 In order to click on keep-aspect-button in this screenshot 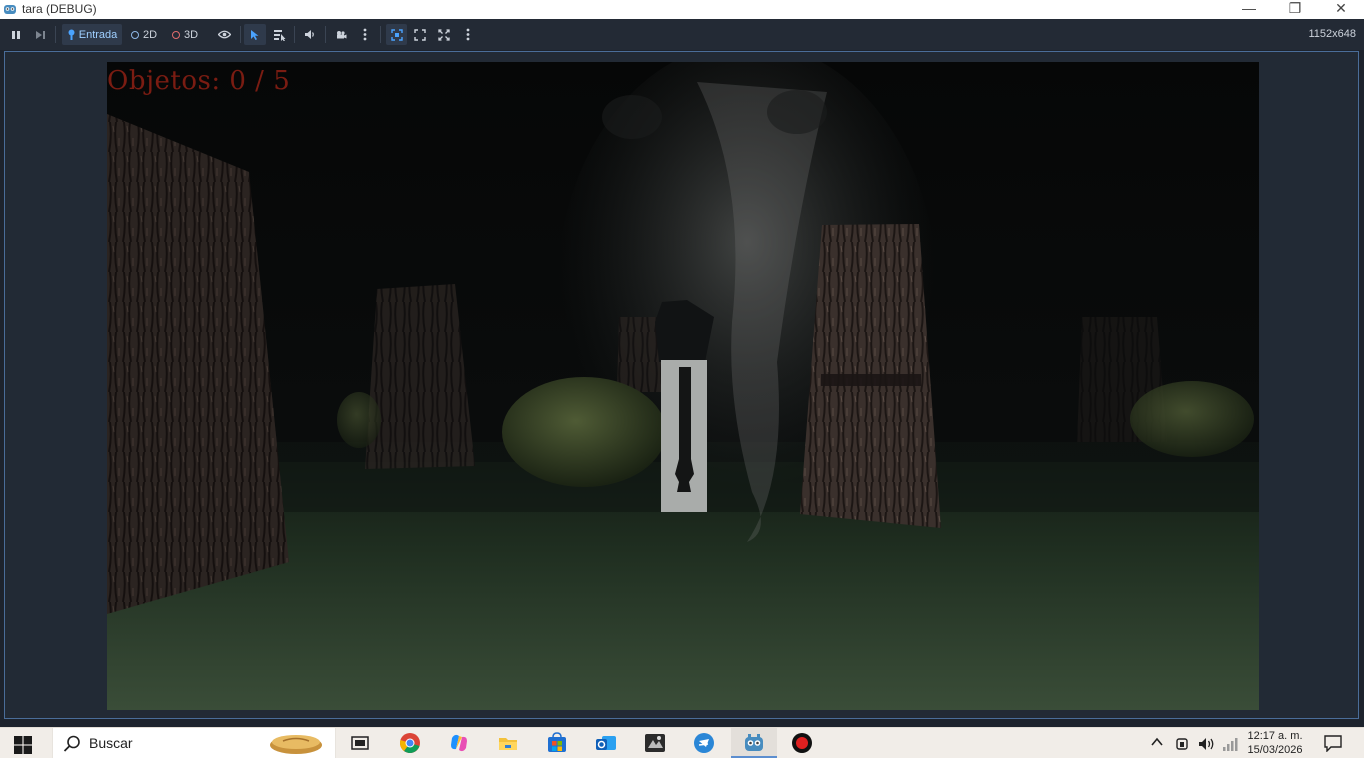, I will do `click(420, 34)`.